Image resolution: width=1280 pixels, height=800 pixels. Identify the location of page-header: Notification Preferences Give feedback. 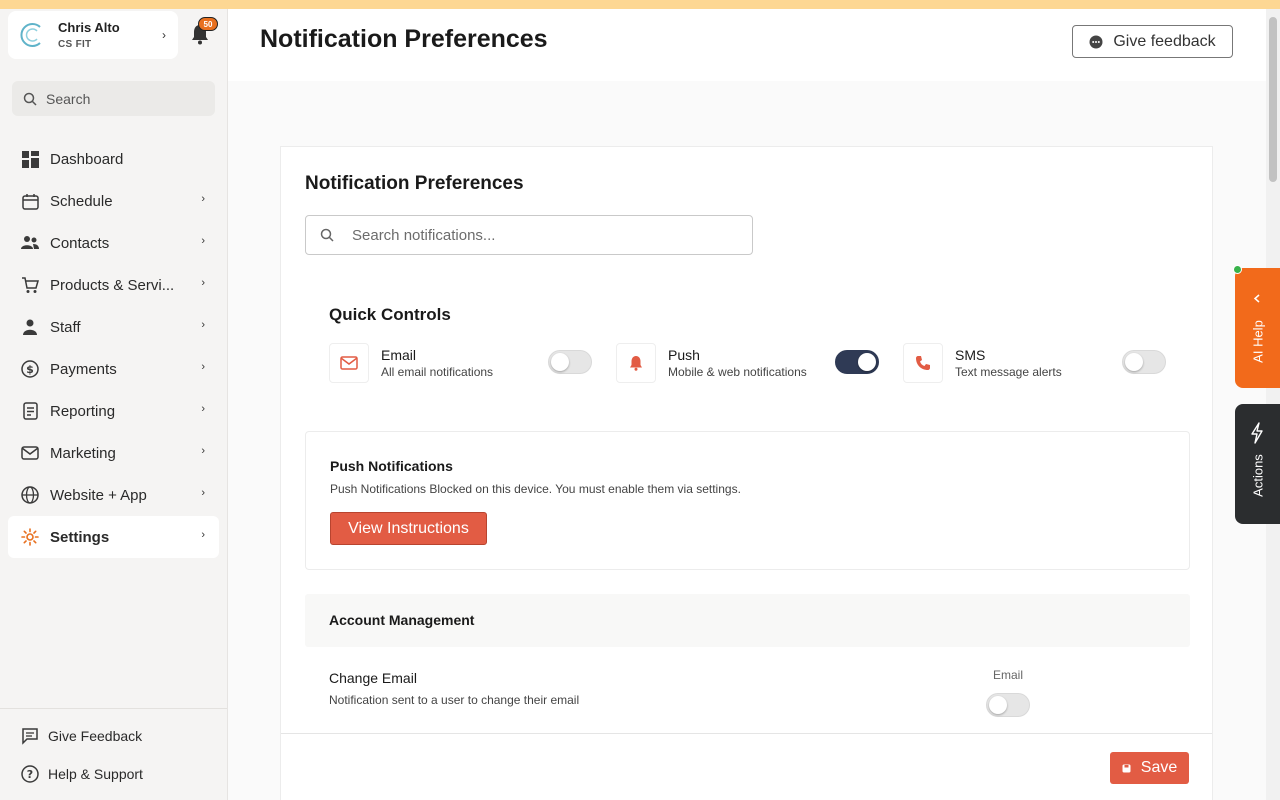
(747, 45).